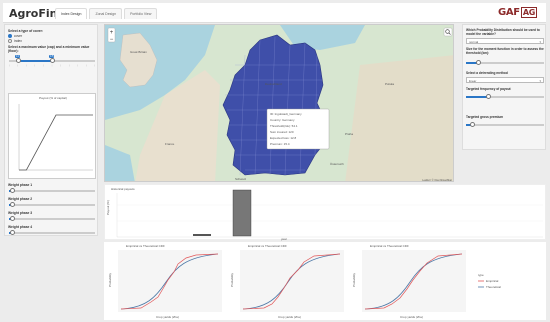 The image size is (550, 322). I want to click on histogram-svg: Historical payouts Payout (%) year, so click(324, 214).